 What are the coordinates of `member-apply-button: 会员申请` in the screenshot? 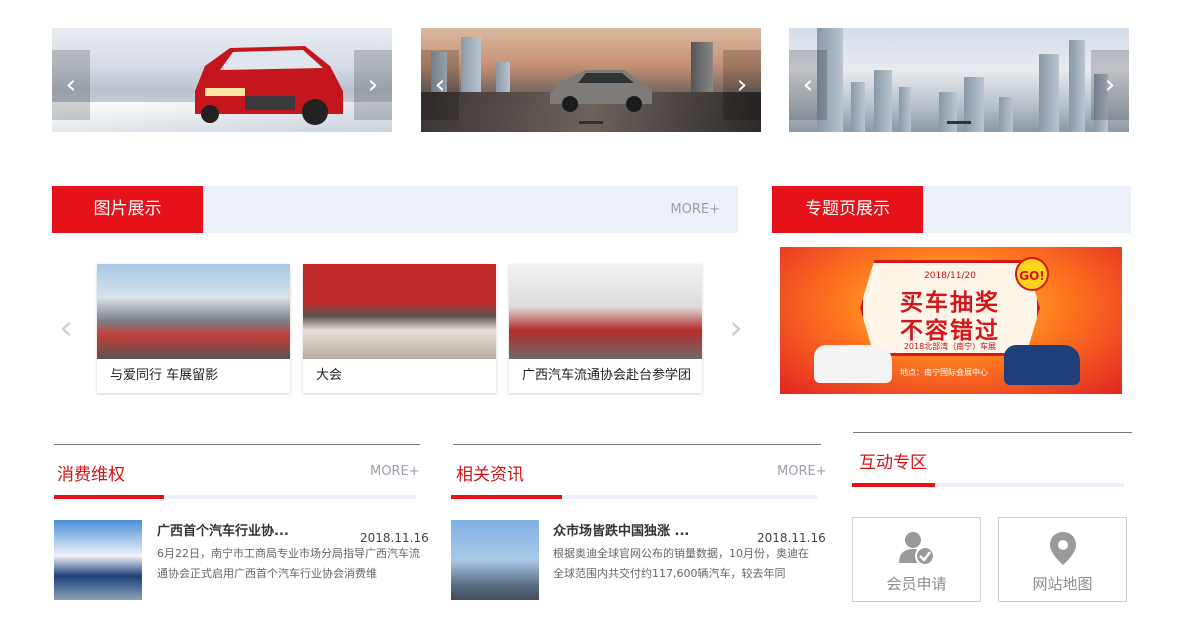 It's located at (916, 559).